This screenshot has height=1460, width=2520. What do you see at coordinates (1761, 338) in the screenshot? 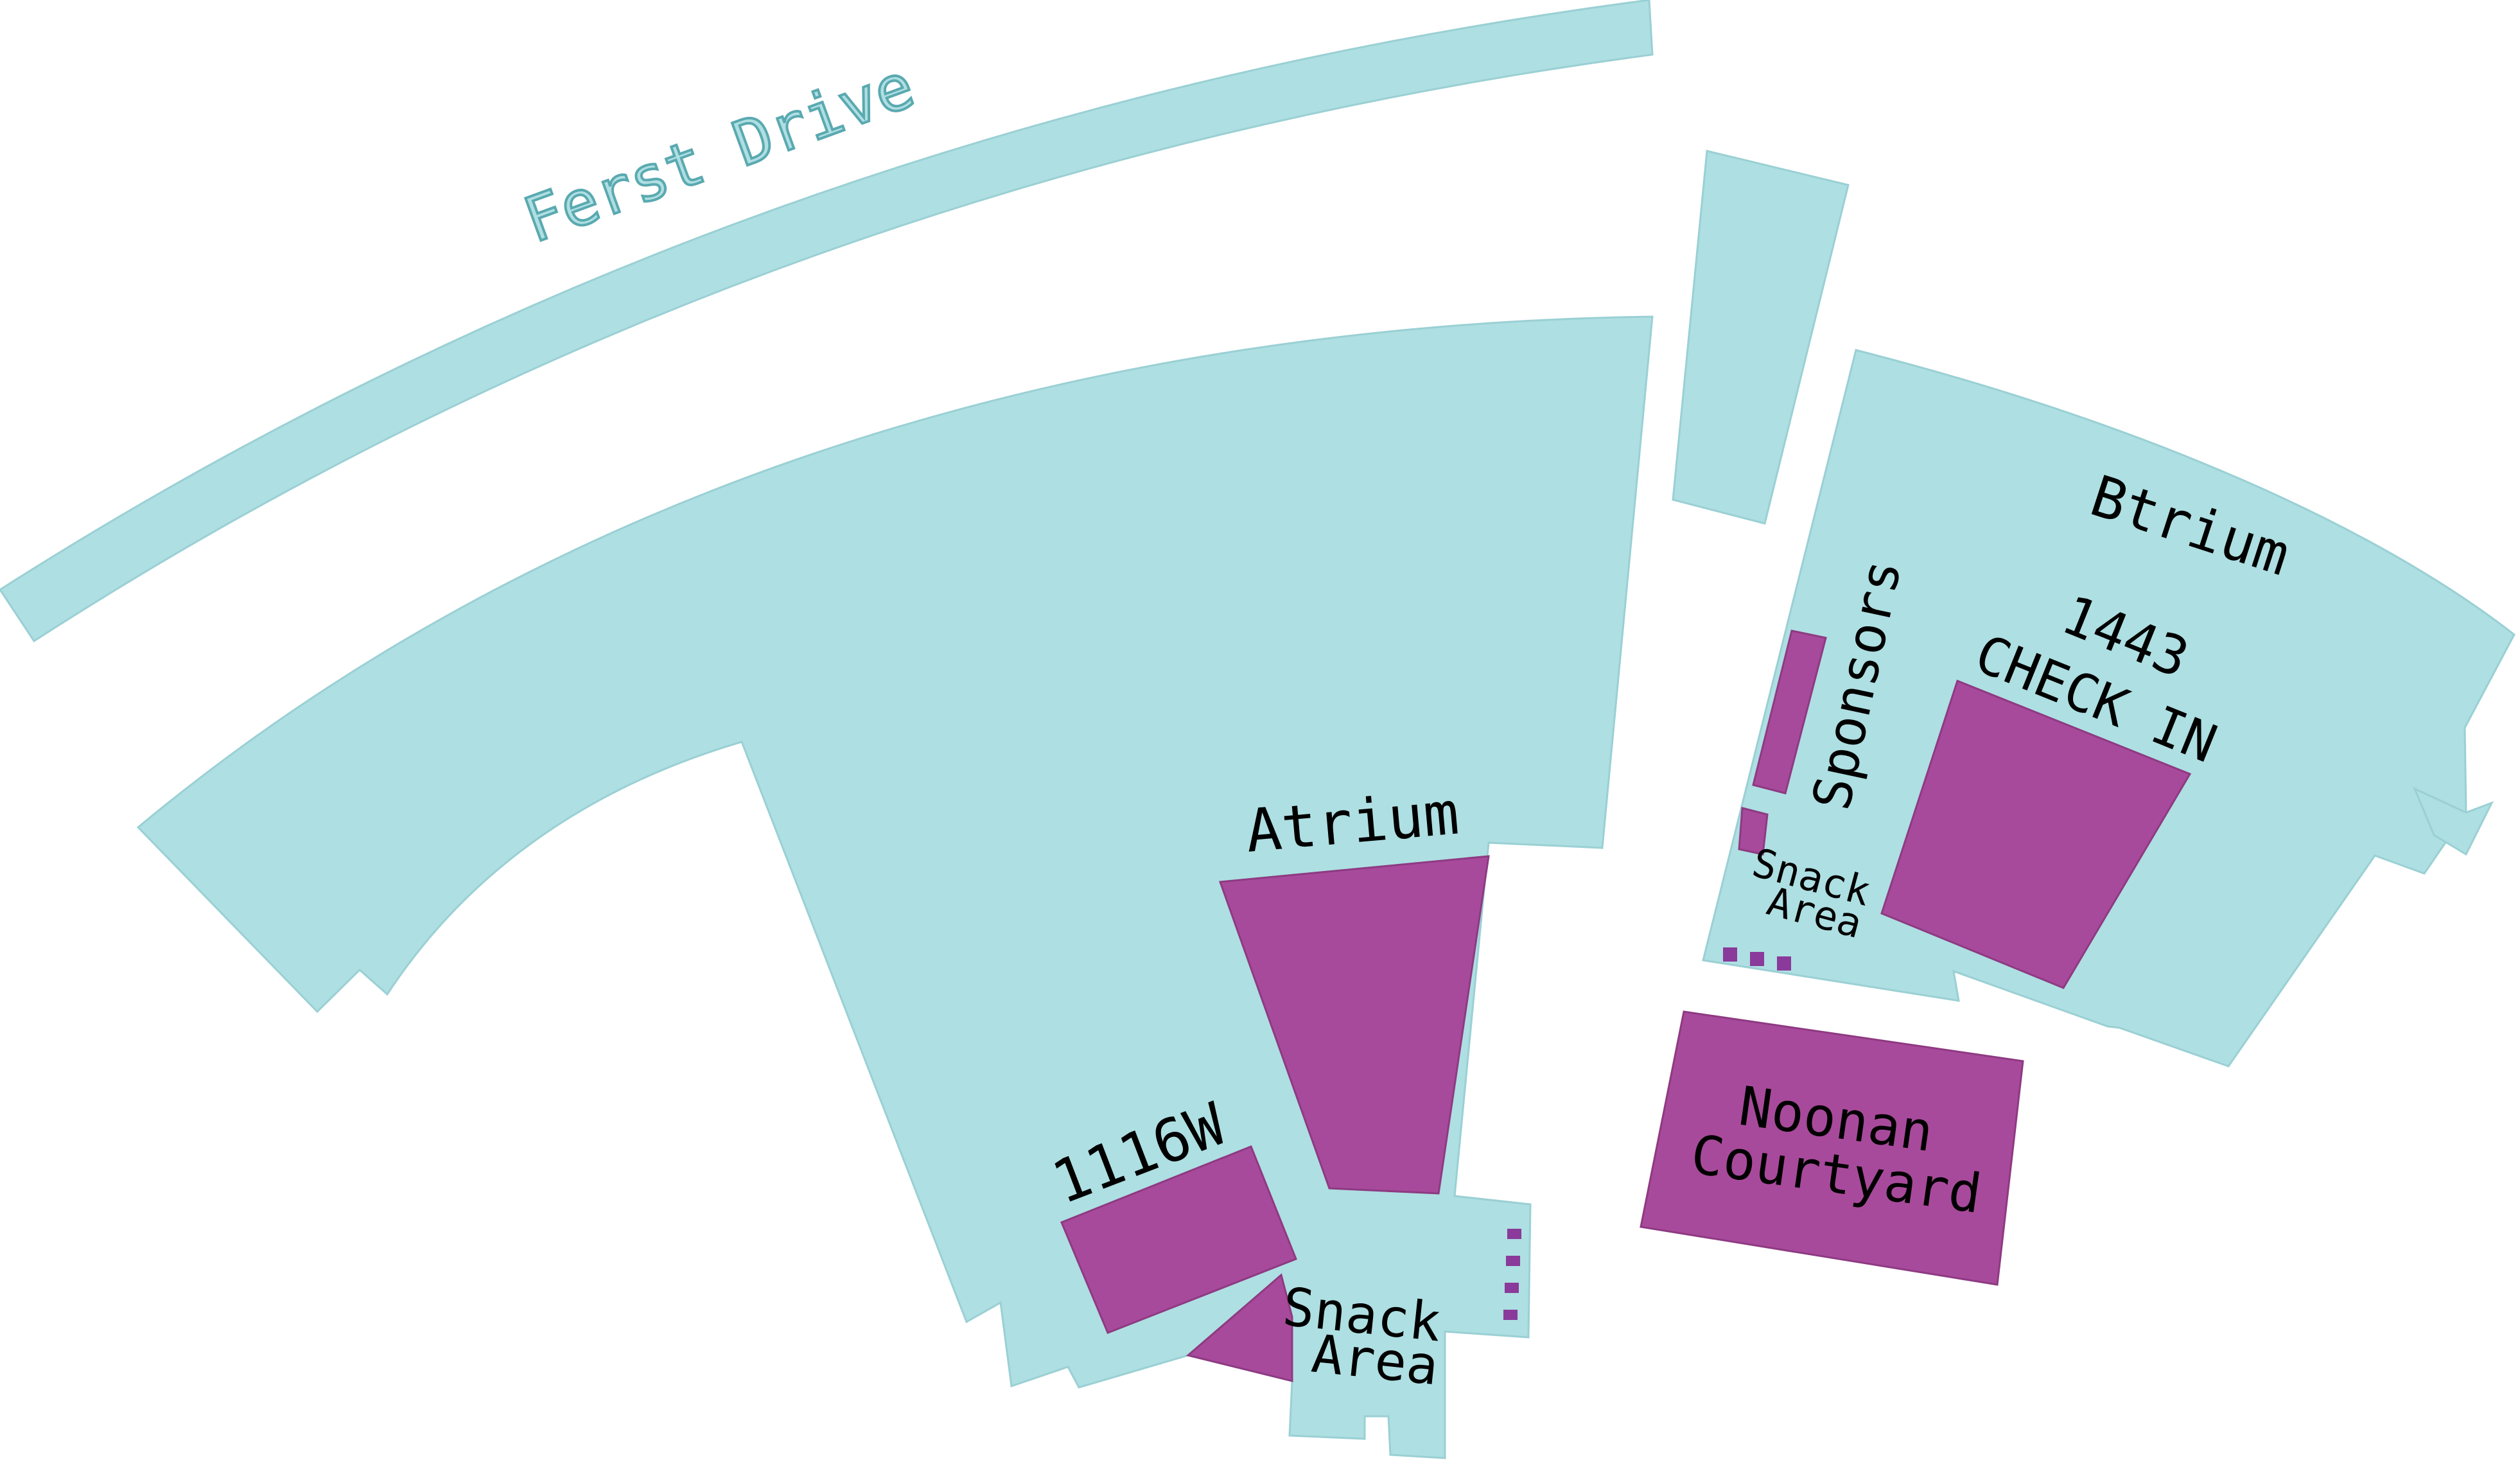
I see `corridor-strip` at bounding box center [1761, 338].